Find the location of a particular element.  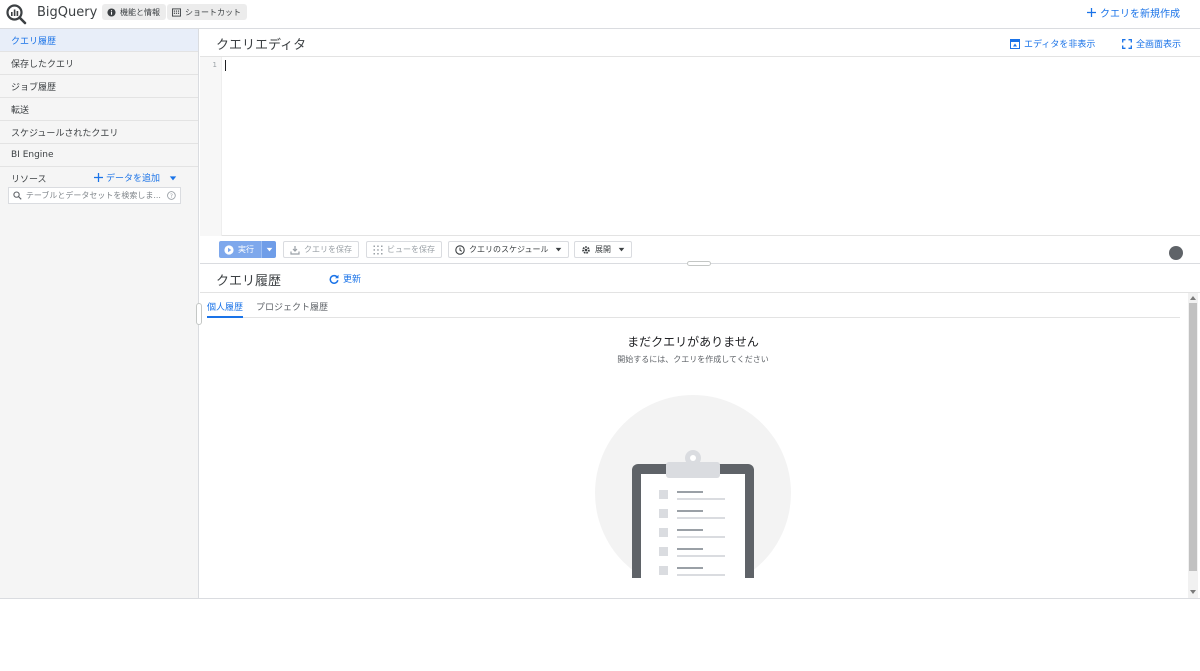

window-bottom-edge is located at coordinates (600, 598).